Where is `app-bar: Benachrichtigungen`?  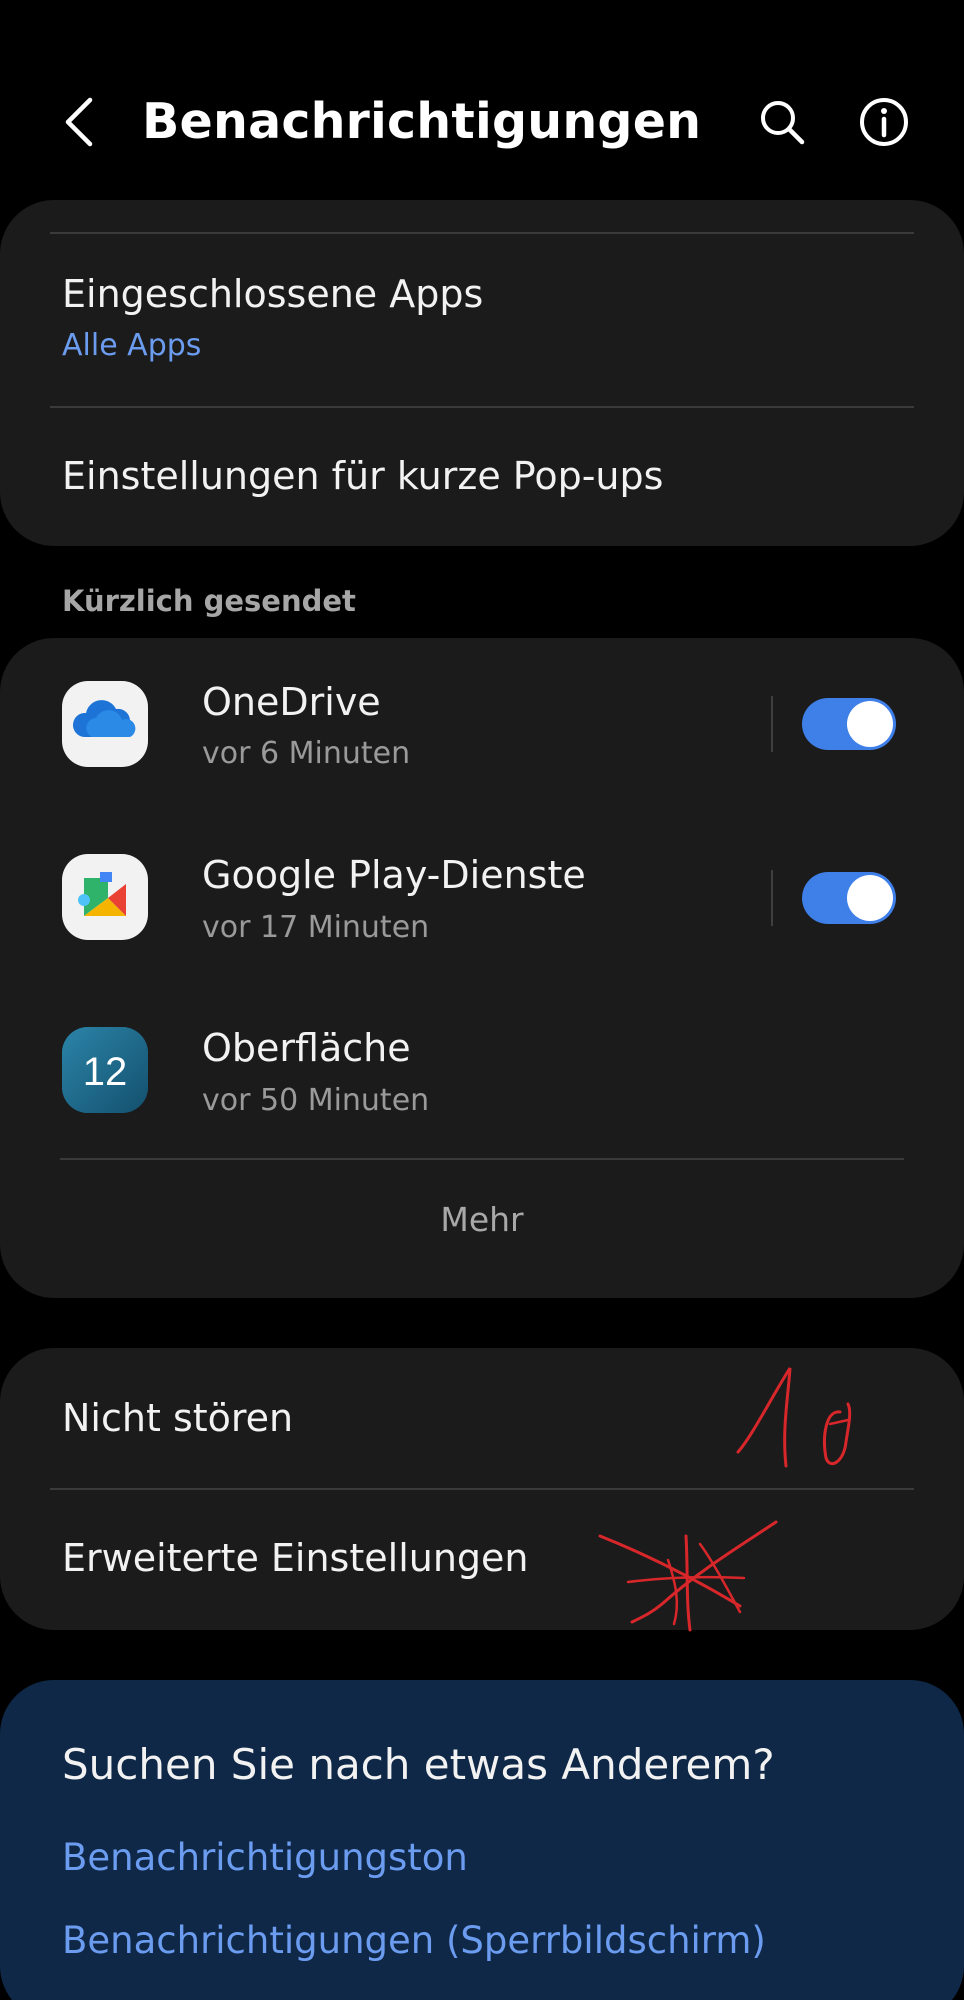
app-bar: Benachrichtigungen is located at coordinates (482, 100).